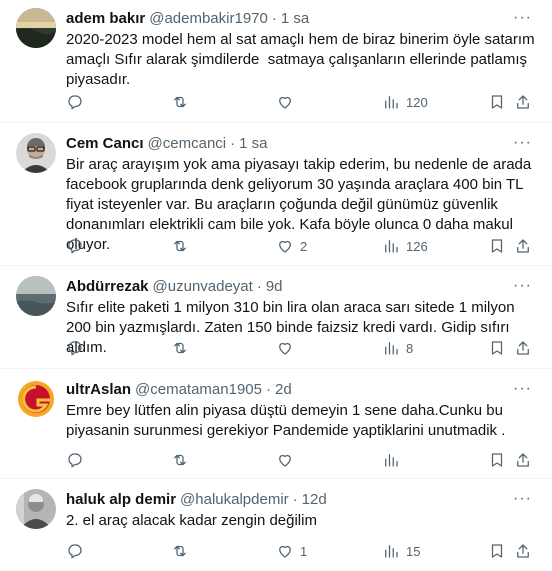 The image size is (552, 571). I want to click on like-count: 2, so click(304, 246).